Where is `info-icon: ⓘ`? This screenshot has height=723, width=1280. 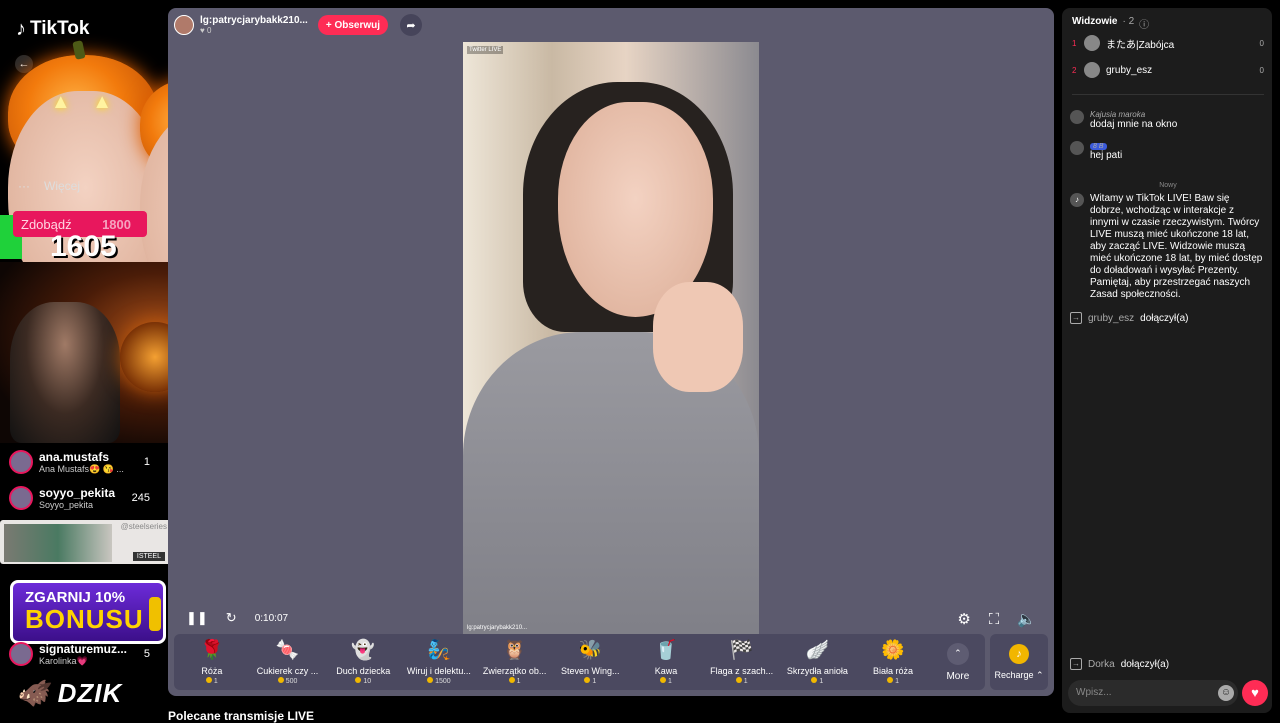
info-icon: ⓘ is located at coordinates (1144, 23).